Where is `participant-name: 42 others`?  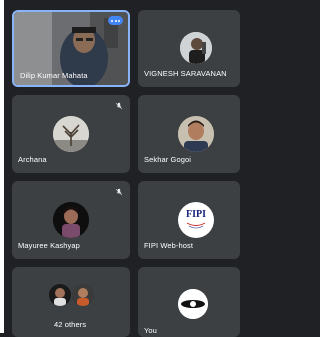
participant-name: 42 others is located at coordinates (70, 324).